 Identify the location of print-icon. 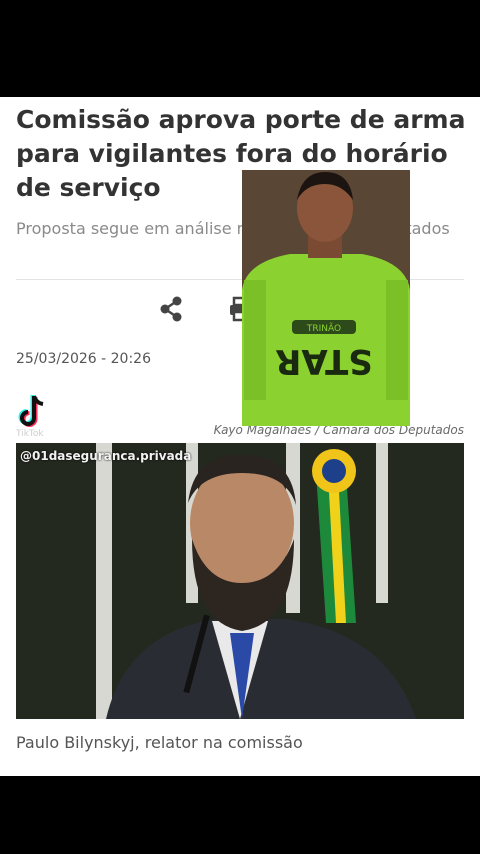
(235, 309).